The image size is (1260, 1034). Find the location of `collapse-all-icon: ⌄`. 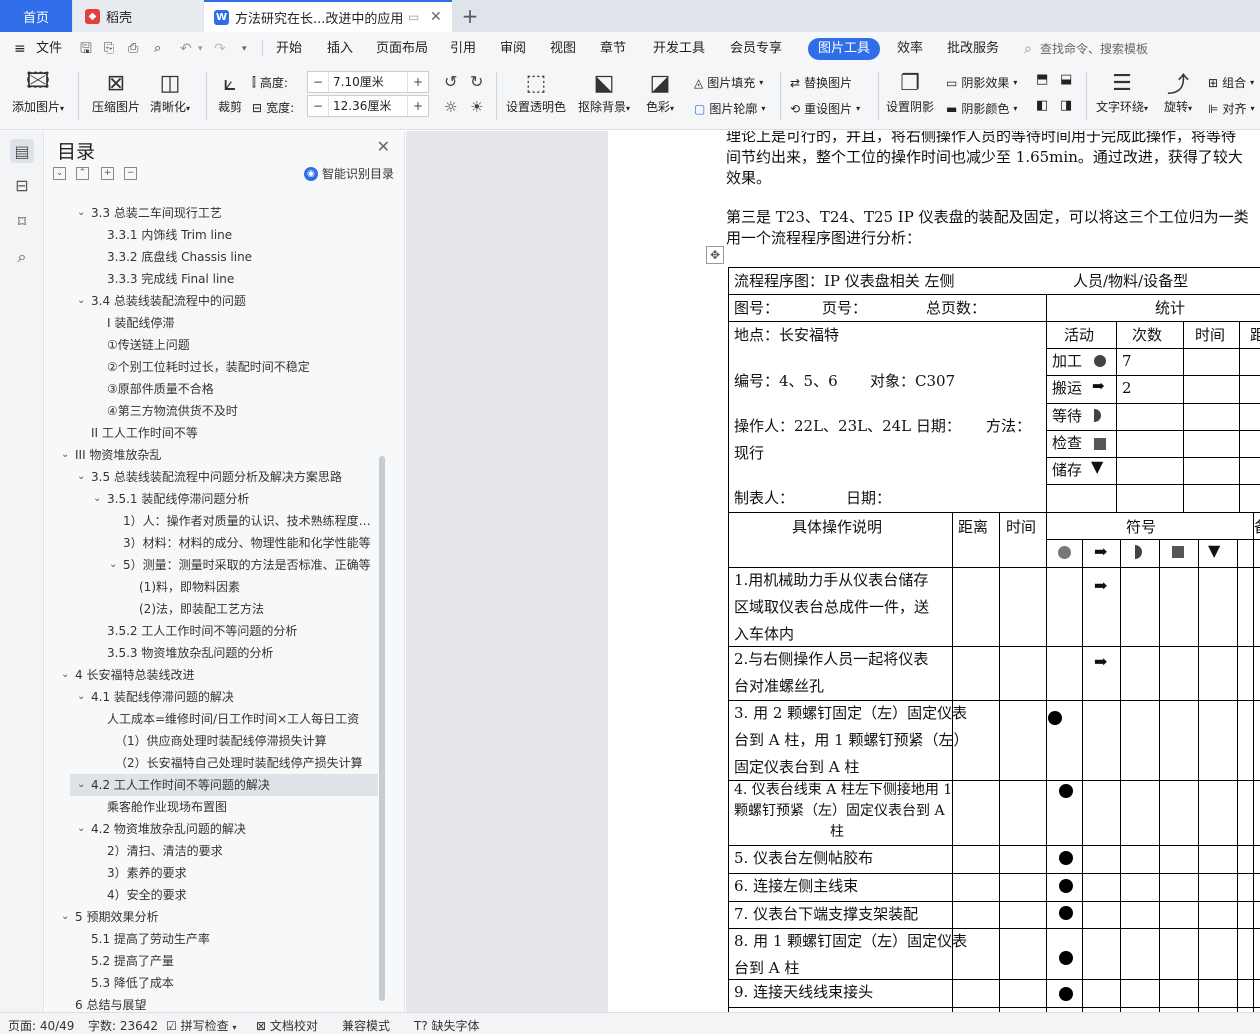

collapse-all-icon: ⌄ is located at coordinates (59, 173).